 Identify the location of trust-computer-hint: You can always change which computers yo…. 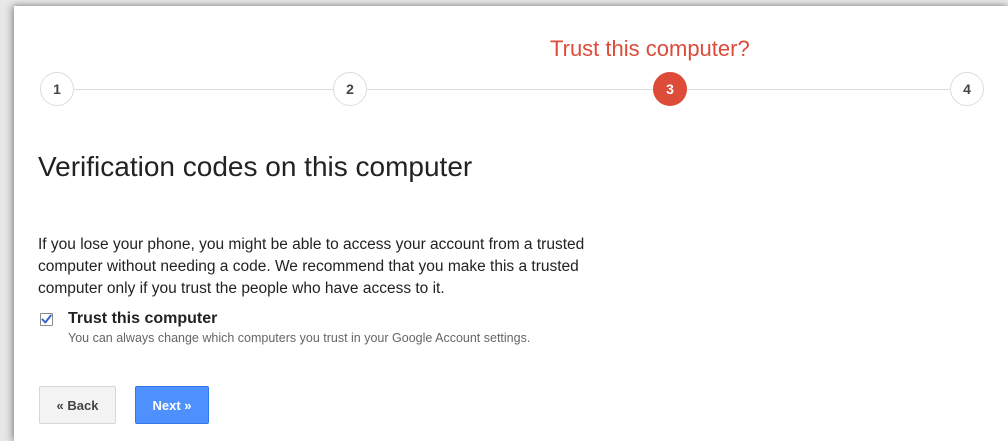
(299, 338).